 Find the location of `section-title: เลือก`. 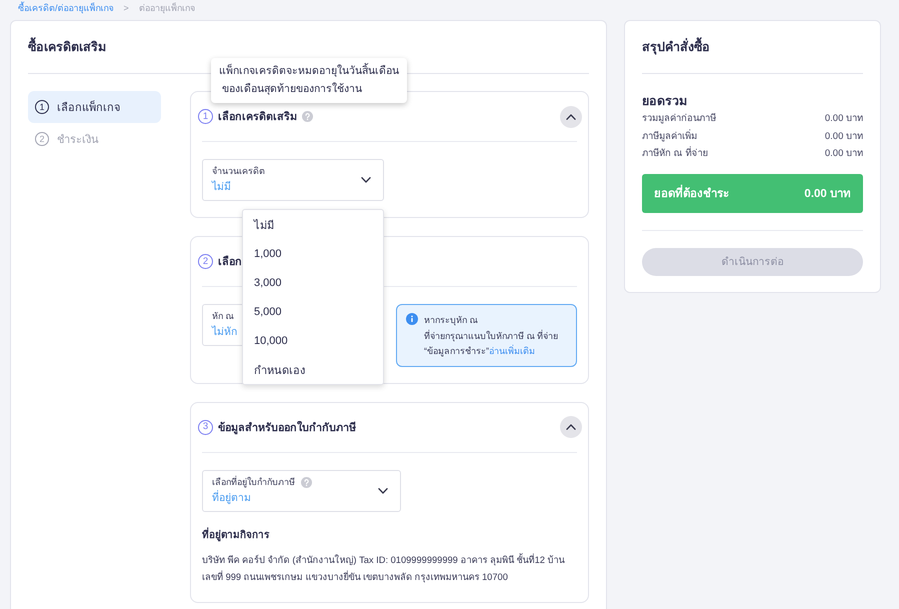

section-title: เลือก is located at coordinates (230, 262).